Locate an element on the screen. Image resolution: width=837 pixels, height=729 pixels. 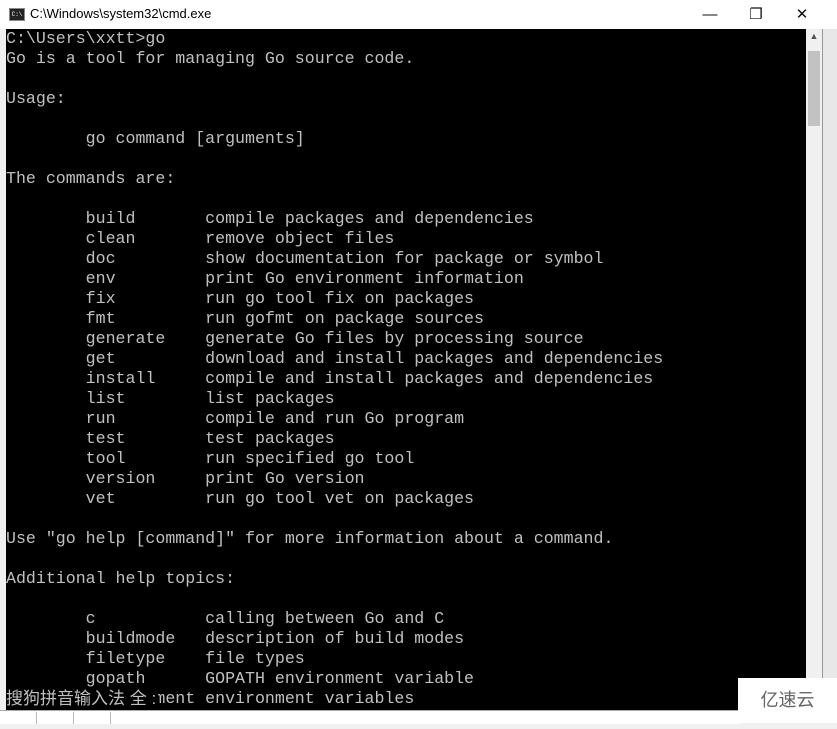
console-line: list list packages is located at coordinates (170, 398).